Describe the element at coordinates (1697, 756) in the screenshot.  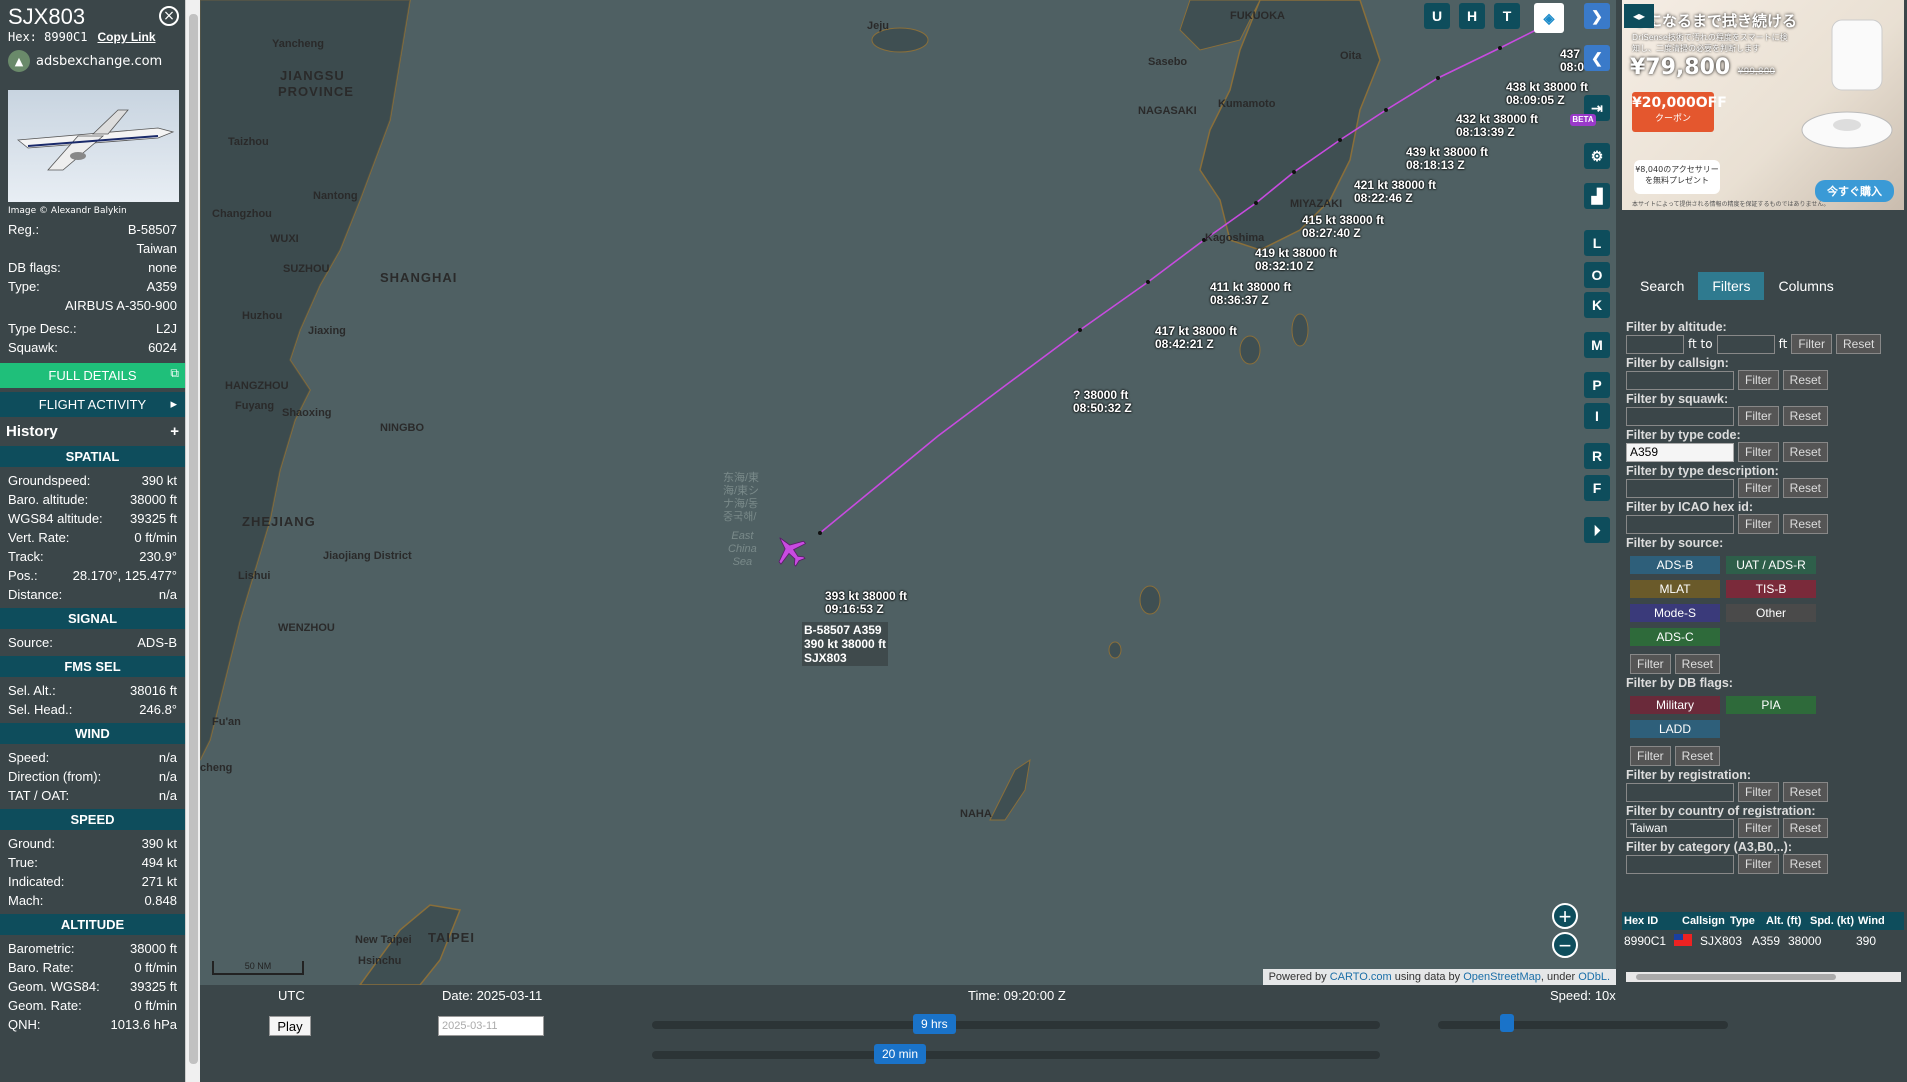
I see `dbflags-reset-button: Reset` at that location.